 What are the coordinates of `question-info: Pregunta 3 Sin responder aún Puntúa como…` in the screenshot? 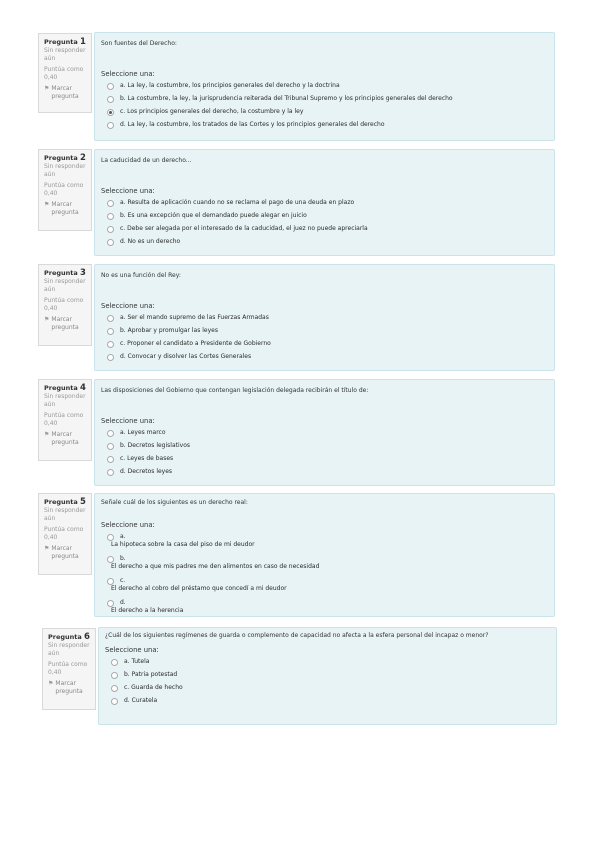 It's located at (65, 305).